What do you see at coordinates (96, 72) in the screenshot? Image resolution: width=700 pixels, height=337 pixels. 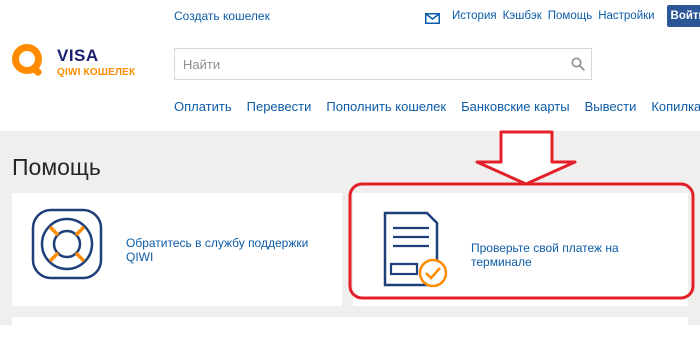 I see `logo-qiwi-text: QIWI КОШЕЛЕК` at bounding box center [96, 72].